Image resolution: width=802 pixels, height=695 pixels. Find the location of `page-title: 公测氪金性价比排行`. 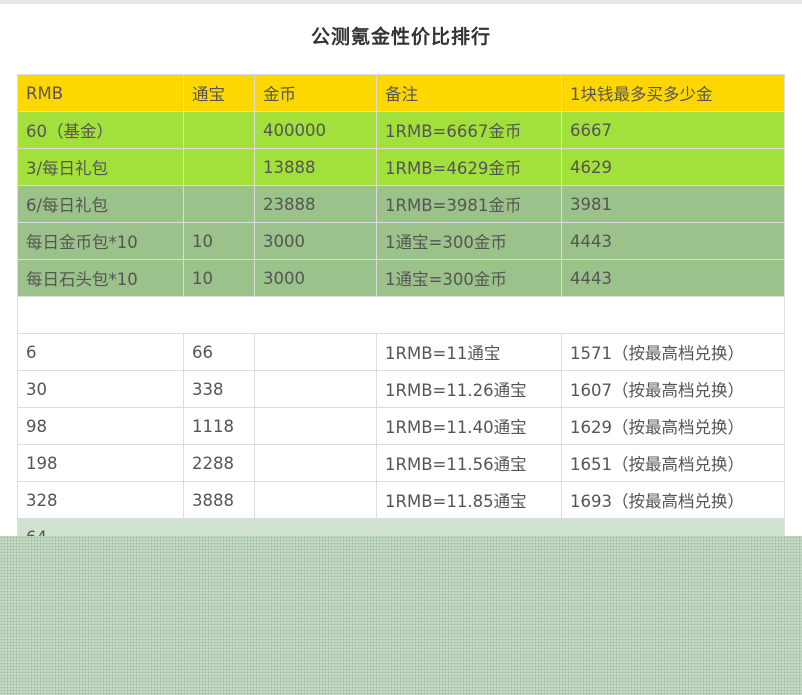

page-title: 公测氪金性价比排行 is located at coordinates (400, 37).